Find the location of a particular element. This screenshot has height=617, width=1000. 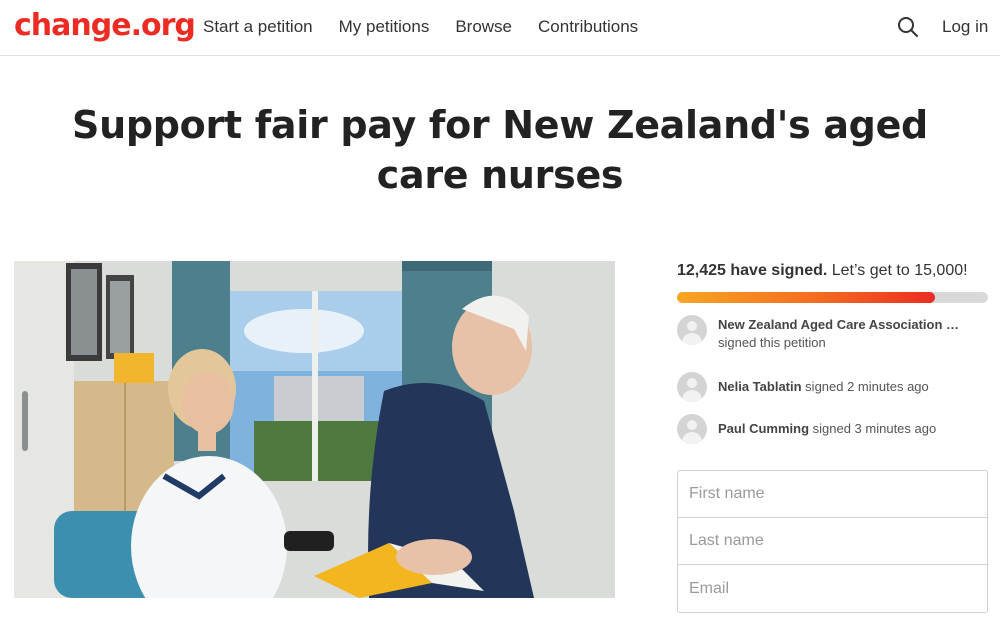

sign-petition-form is located at coordinates (832, 541).